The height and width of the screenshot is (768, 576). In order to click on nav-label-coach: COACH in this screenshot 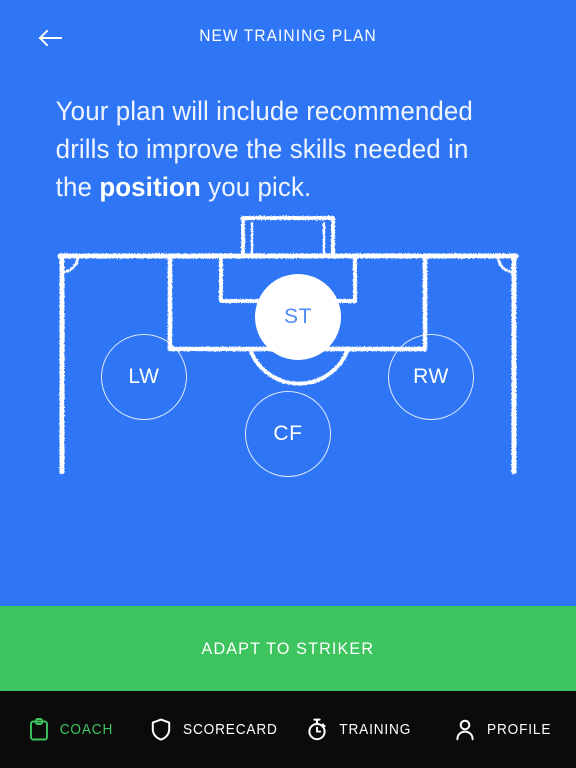, I will do `click(86, 729)`.